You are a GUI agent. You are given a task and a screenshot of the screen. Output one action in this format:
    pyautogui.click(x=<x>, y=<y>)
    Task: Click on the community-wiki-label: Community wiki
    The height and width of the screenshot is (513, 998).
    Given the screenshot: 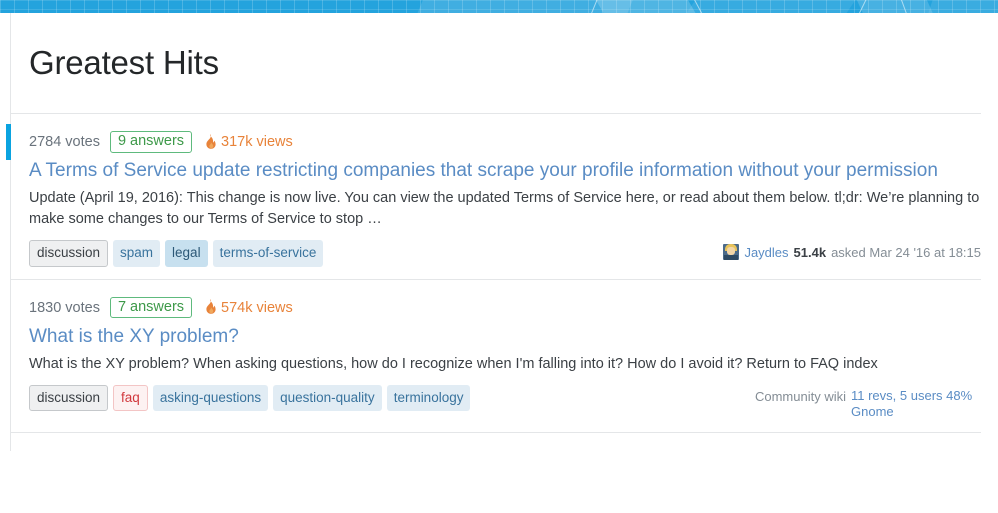 What is the action you would take?
    pyautogui.click(x=800, y=396)
    